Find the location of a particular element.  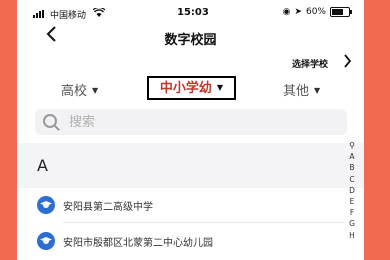

index-letter: D is located at coordinates (352, 190).